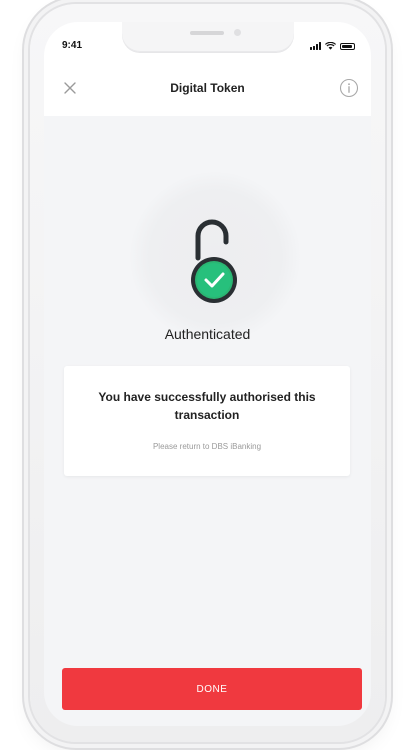  I want to click on status-time: 9:41, so click(72, 45).